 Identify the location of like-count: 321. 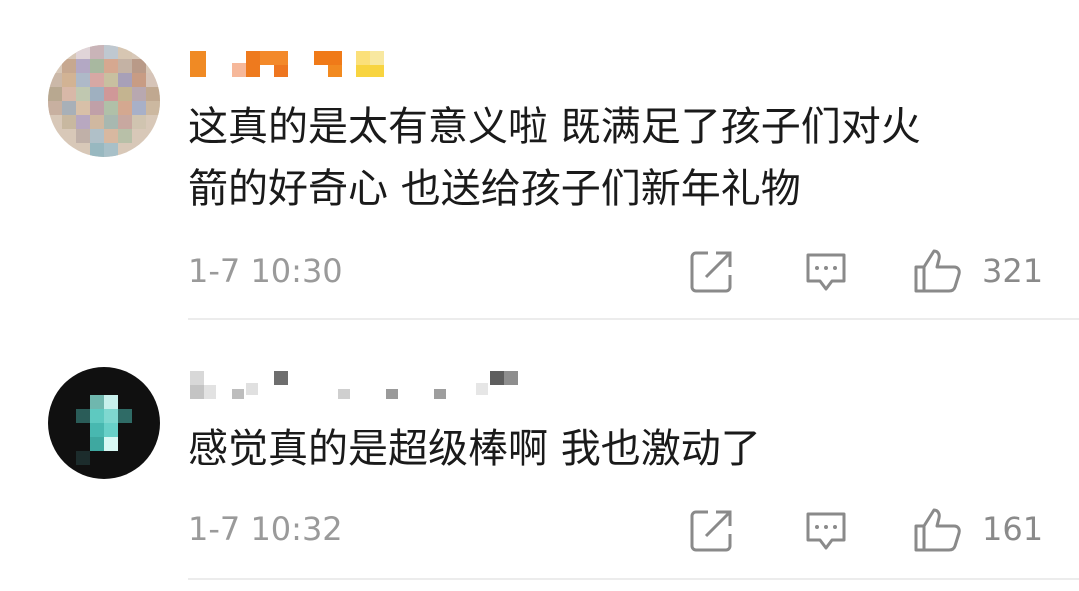
(1013, 271).